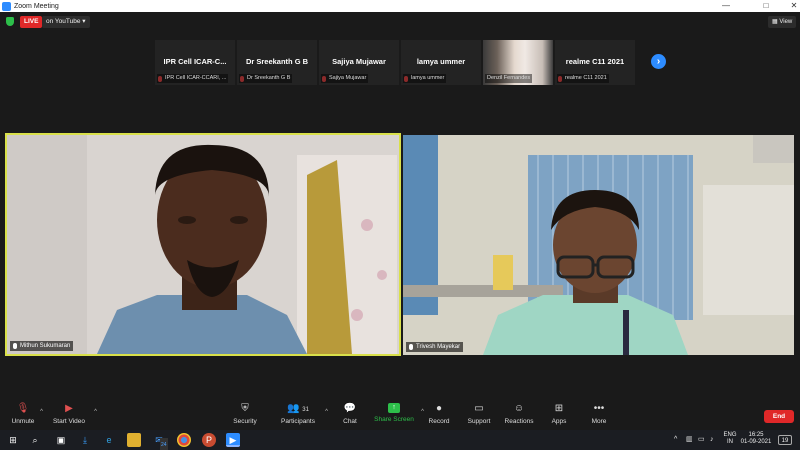 Image resolution: width=800 pixels, height=450 pixels. What do you see at coordinates (518, 62) in the screenshot?
I see `participant-video-tile: Denzil Fernandes` at bounding box center [518, 62].